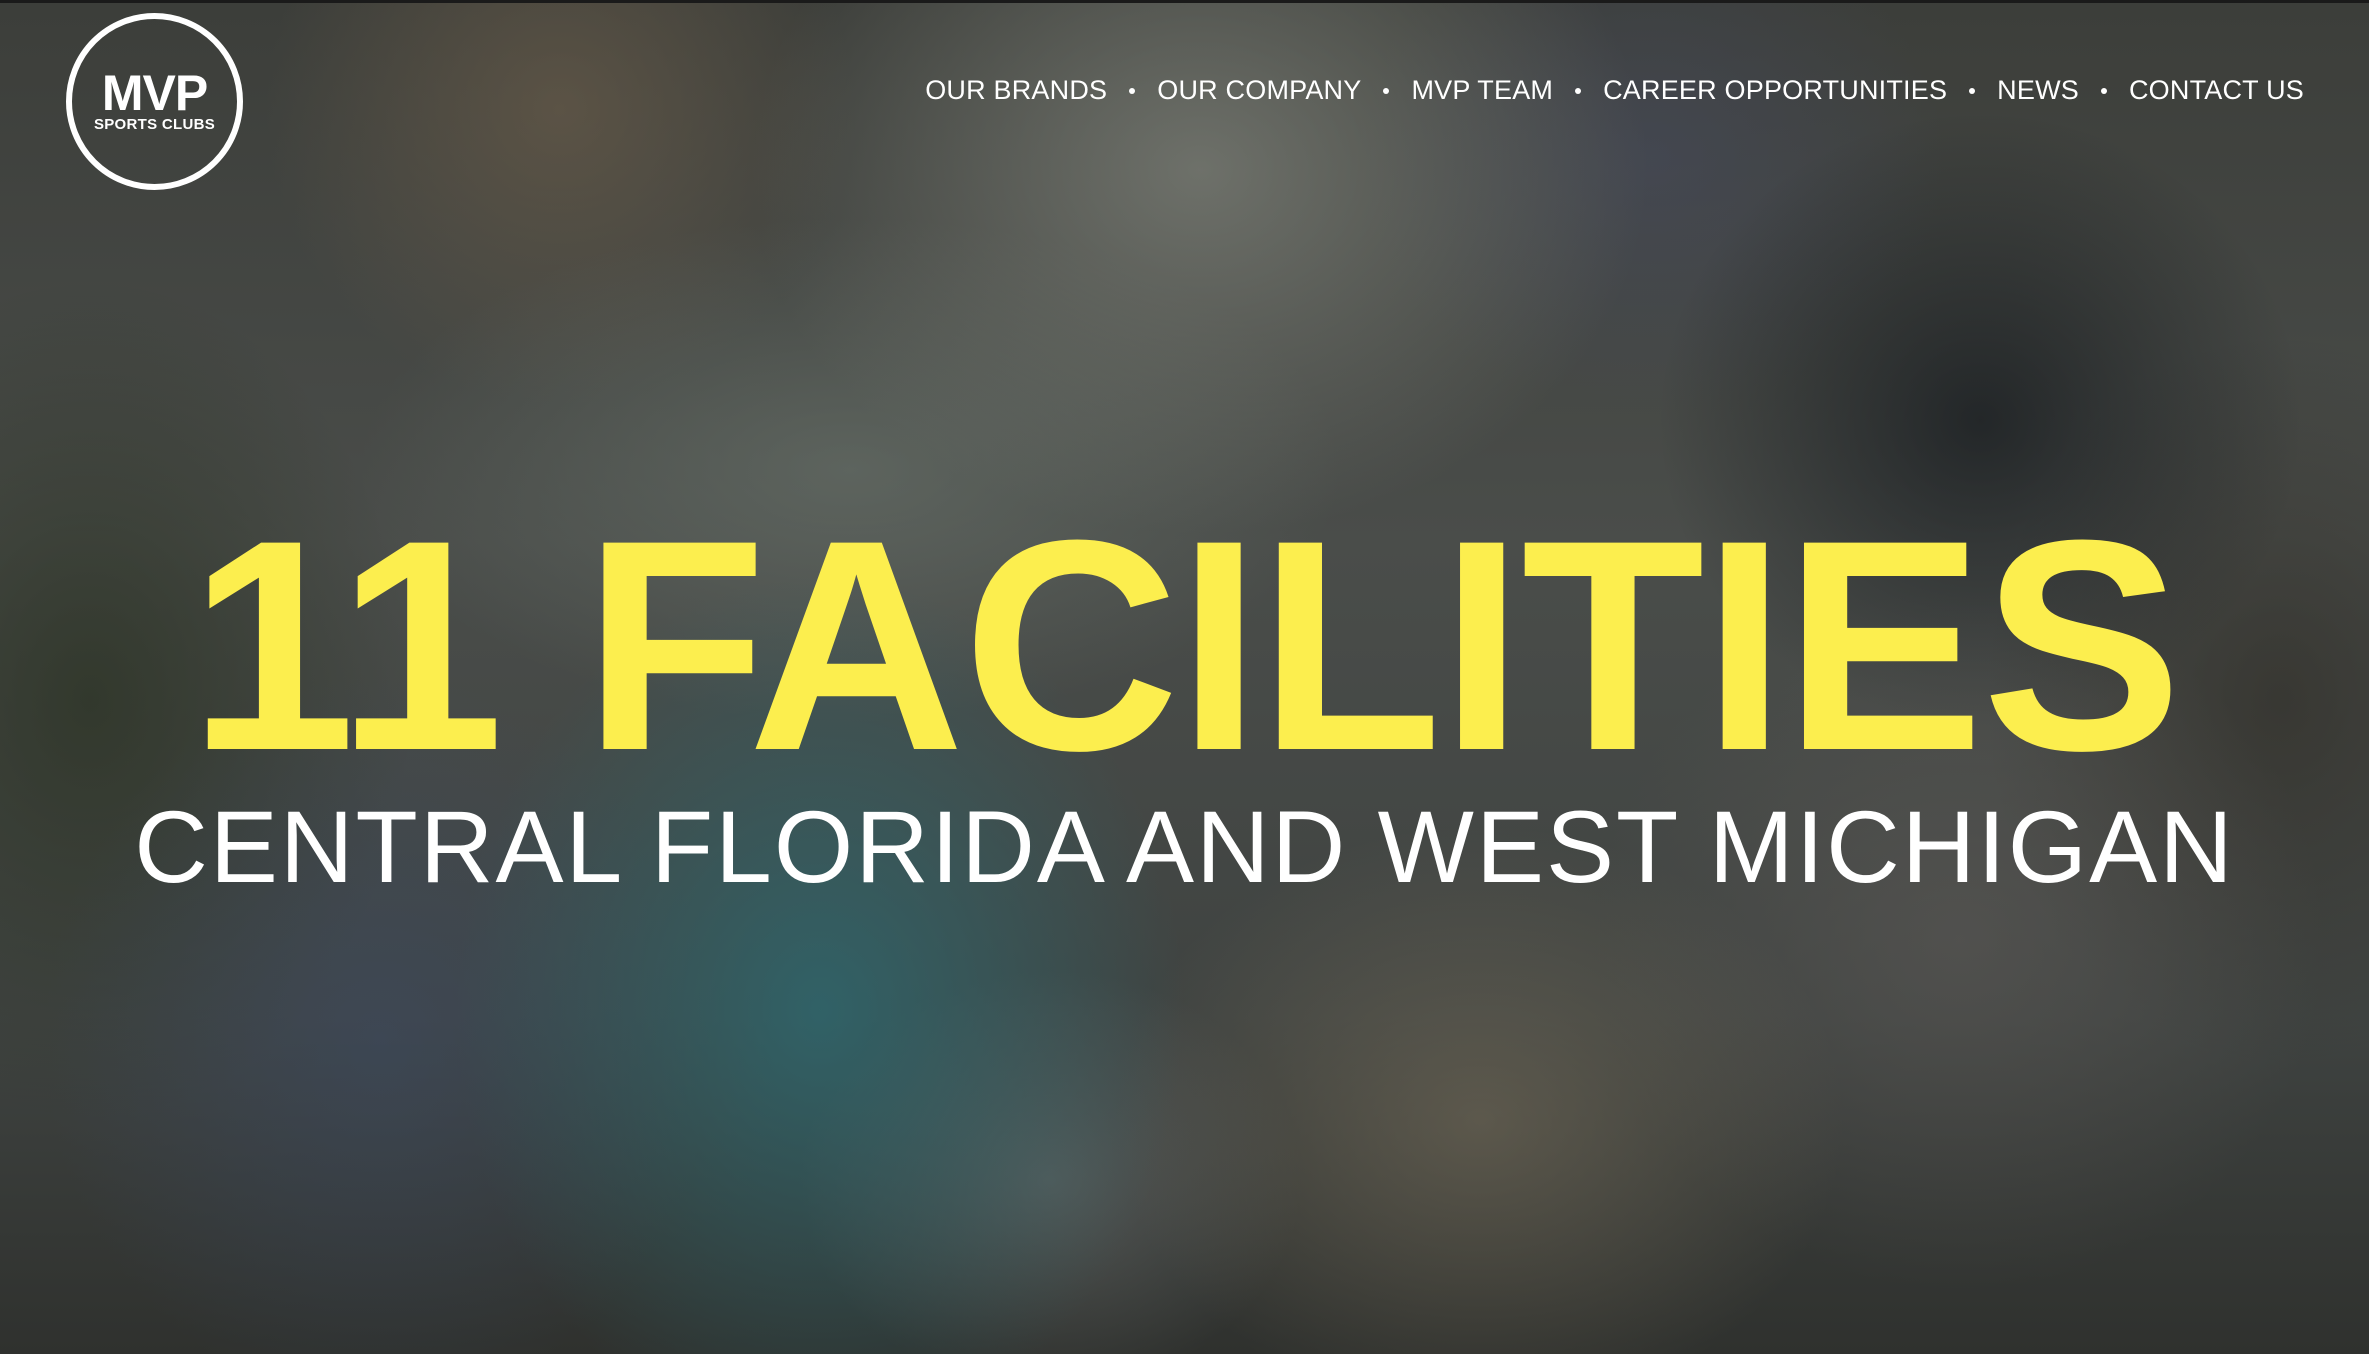 Image resolution: width=2369 pixels, height=1354 pixels. Describe the element at coordinates (2038, 90) in the screenshot. I see `nav-news: NEWS` at that location.